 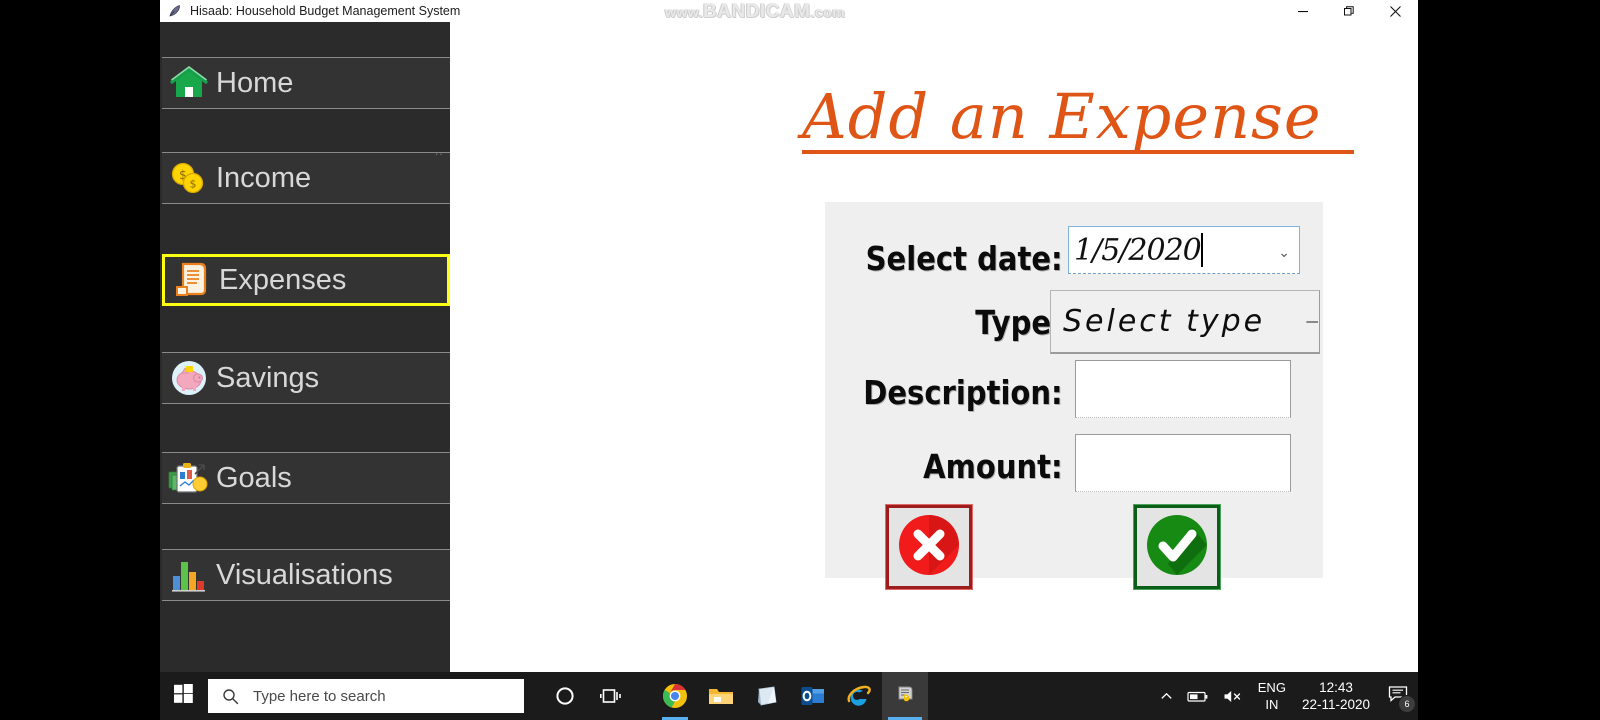 What do you see at coordinates (230, 696) in the screenshot?
I see `search-icon` at bounding box center [230, 696].